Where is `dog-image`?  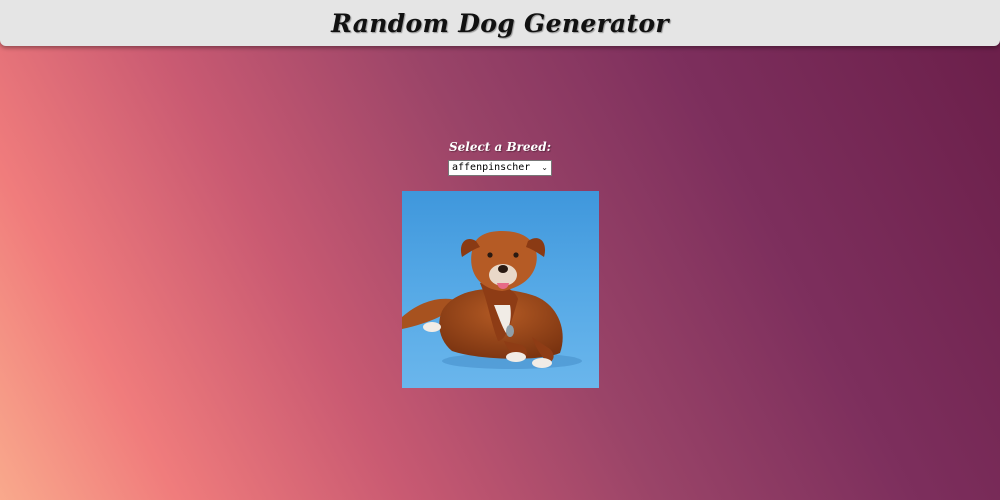
dog-image is located at coordinates (500, 289).